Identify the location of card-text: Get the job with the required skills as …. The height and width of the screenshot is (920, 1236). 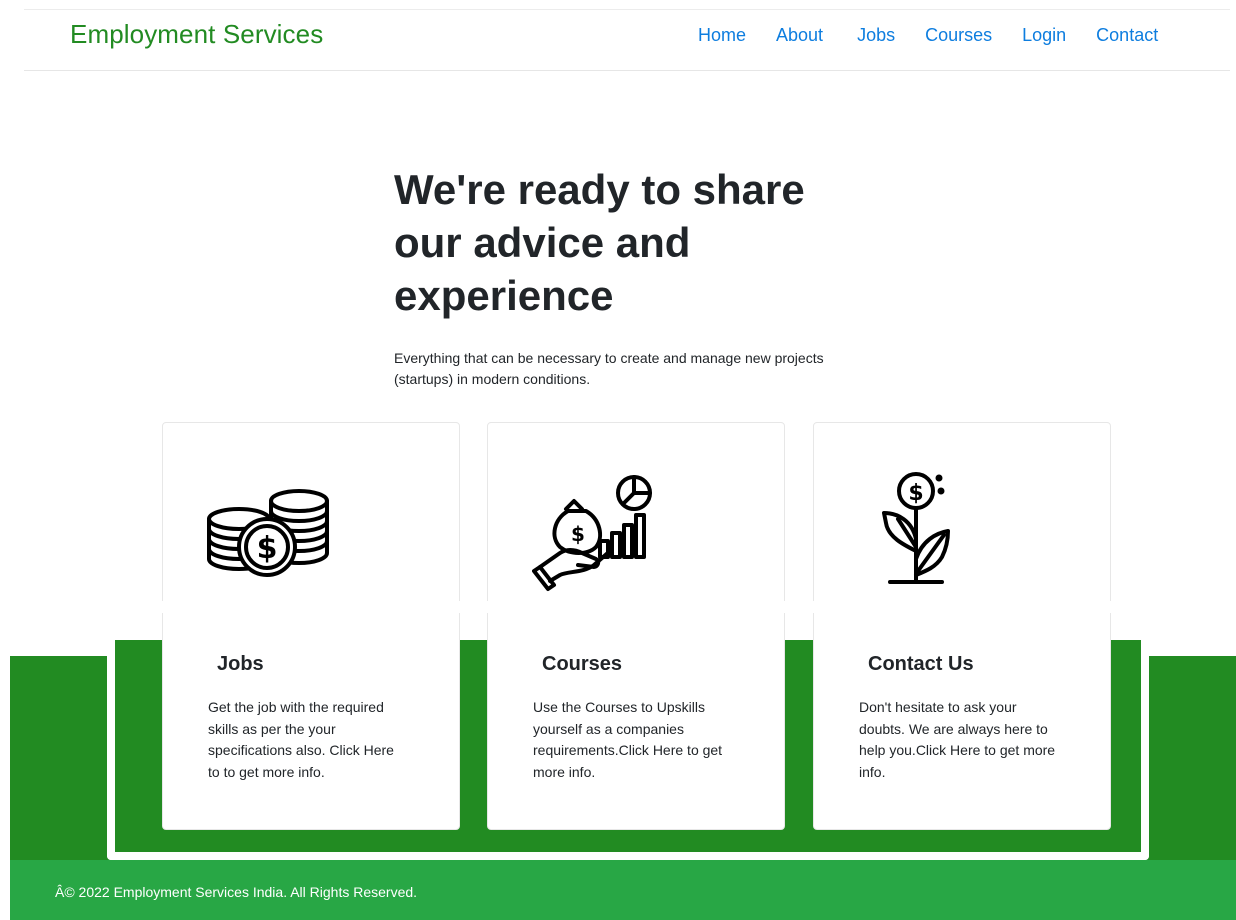
(301, 739).